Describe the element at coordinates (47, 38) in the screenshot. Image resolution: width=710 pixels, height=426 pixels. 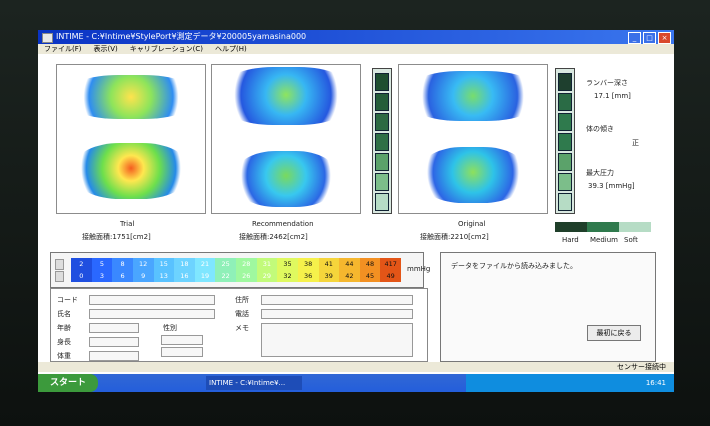
I see `app-icon` at that location.